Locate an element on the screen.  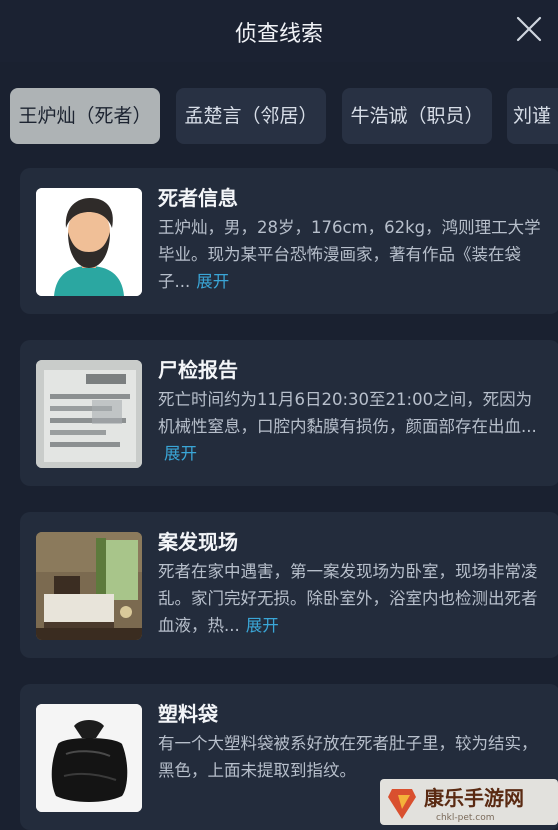
bag-thumbnail is located at coordinates (89, 758).